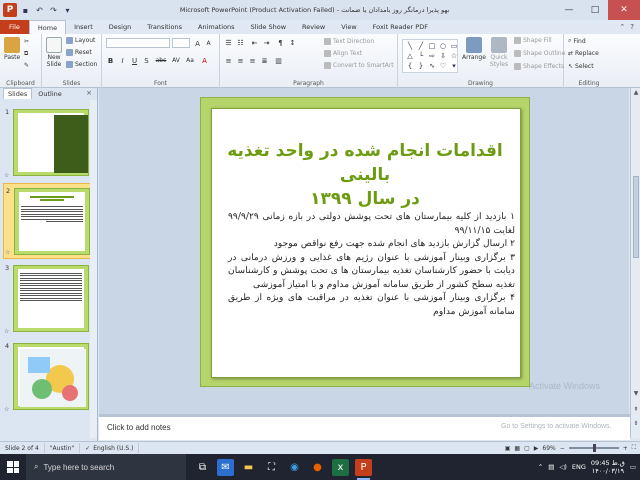  I want to click on convert-smartart-button: Convert to SmartArt, so click(359, 65).